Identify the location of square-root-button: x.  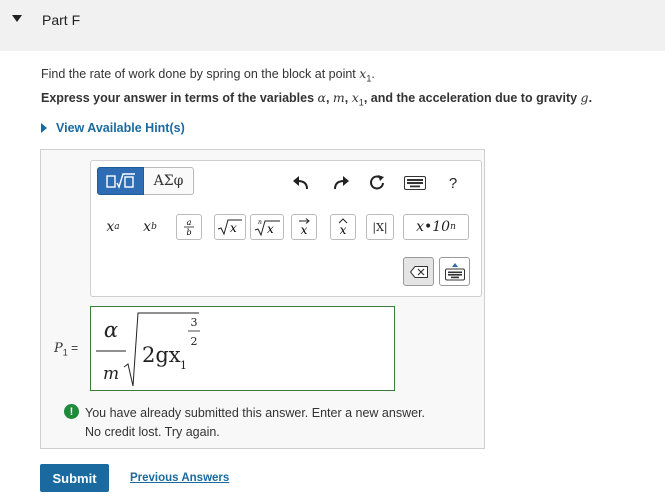
(230, 227).